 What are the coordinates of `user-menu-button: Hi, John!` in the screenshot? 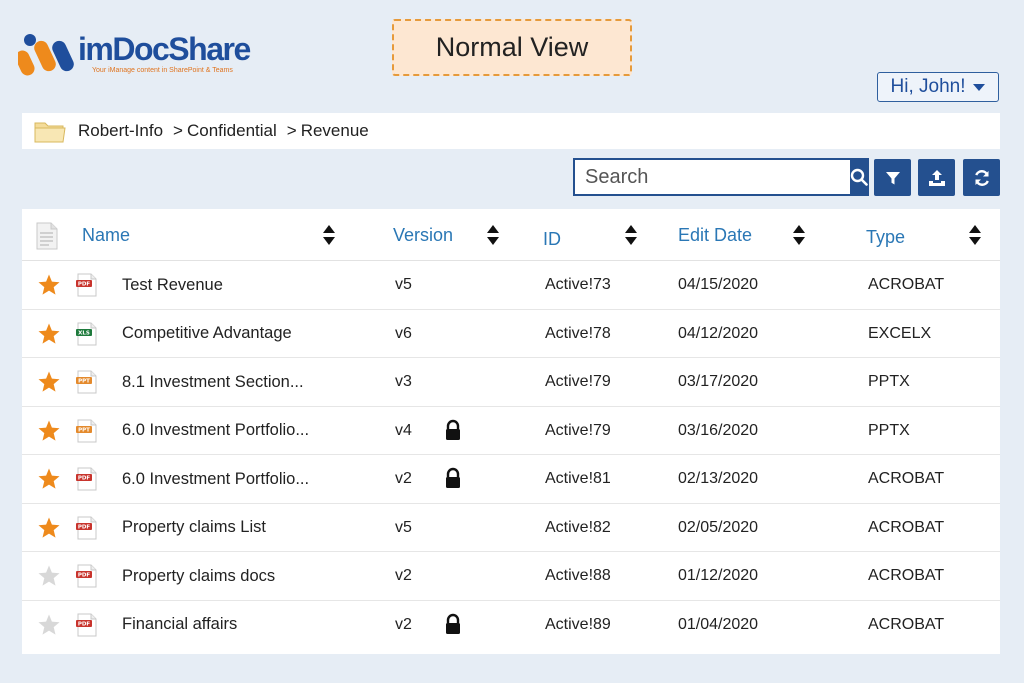 It's located at (938, 87).